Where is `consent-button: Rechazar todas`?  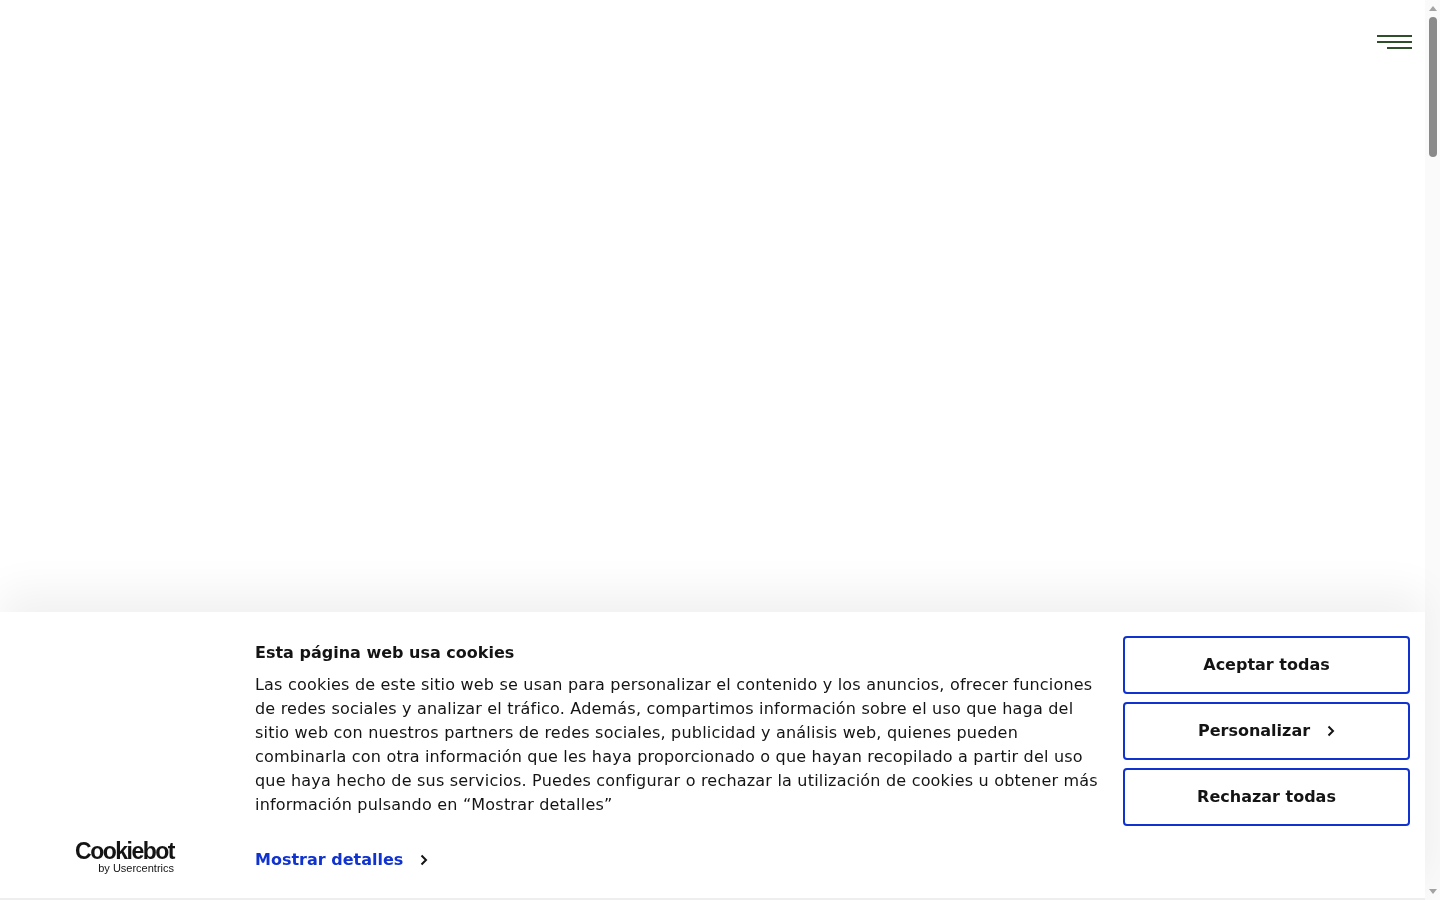 consent-button: Rechazar todas is located at coordinates (1266, 797).